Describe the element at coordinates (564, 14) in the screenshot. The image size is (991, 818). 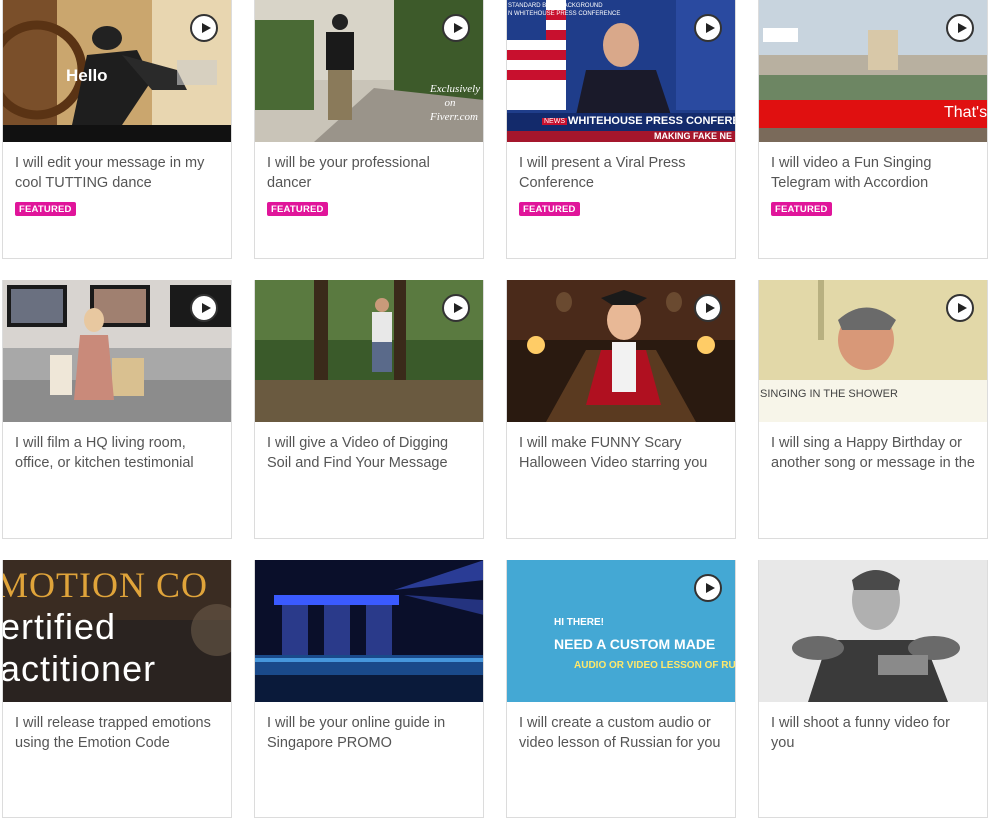
I see `thumbnail-caption: N WHITEHOUSE PRESS CONFERENCE` at that location.